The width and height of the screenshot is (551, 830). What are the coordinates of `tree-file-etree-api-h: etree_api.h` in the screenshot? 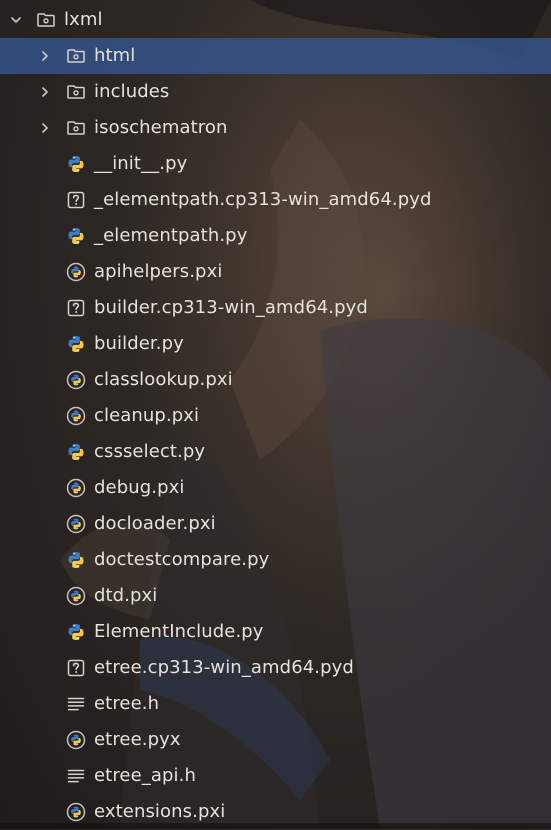 It's located at (275, 776).